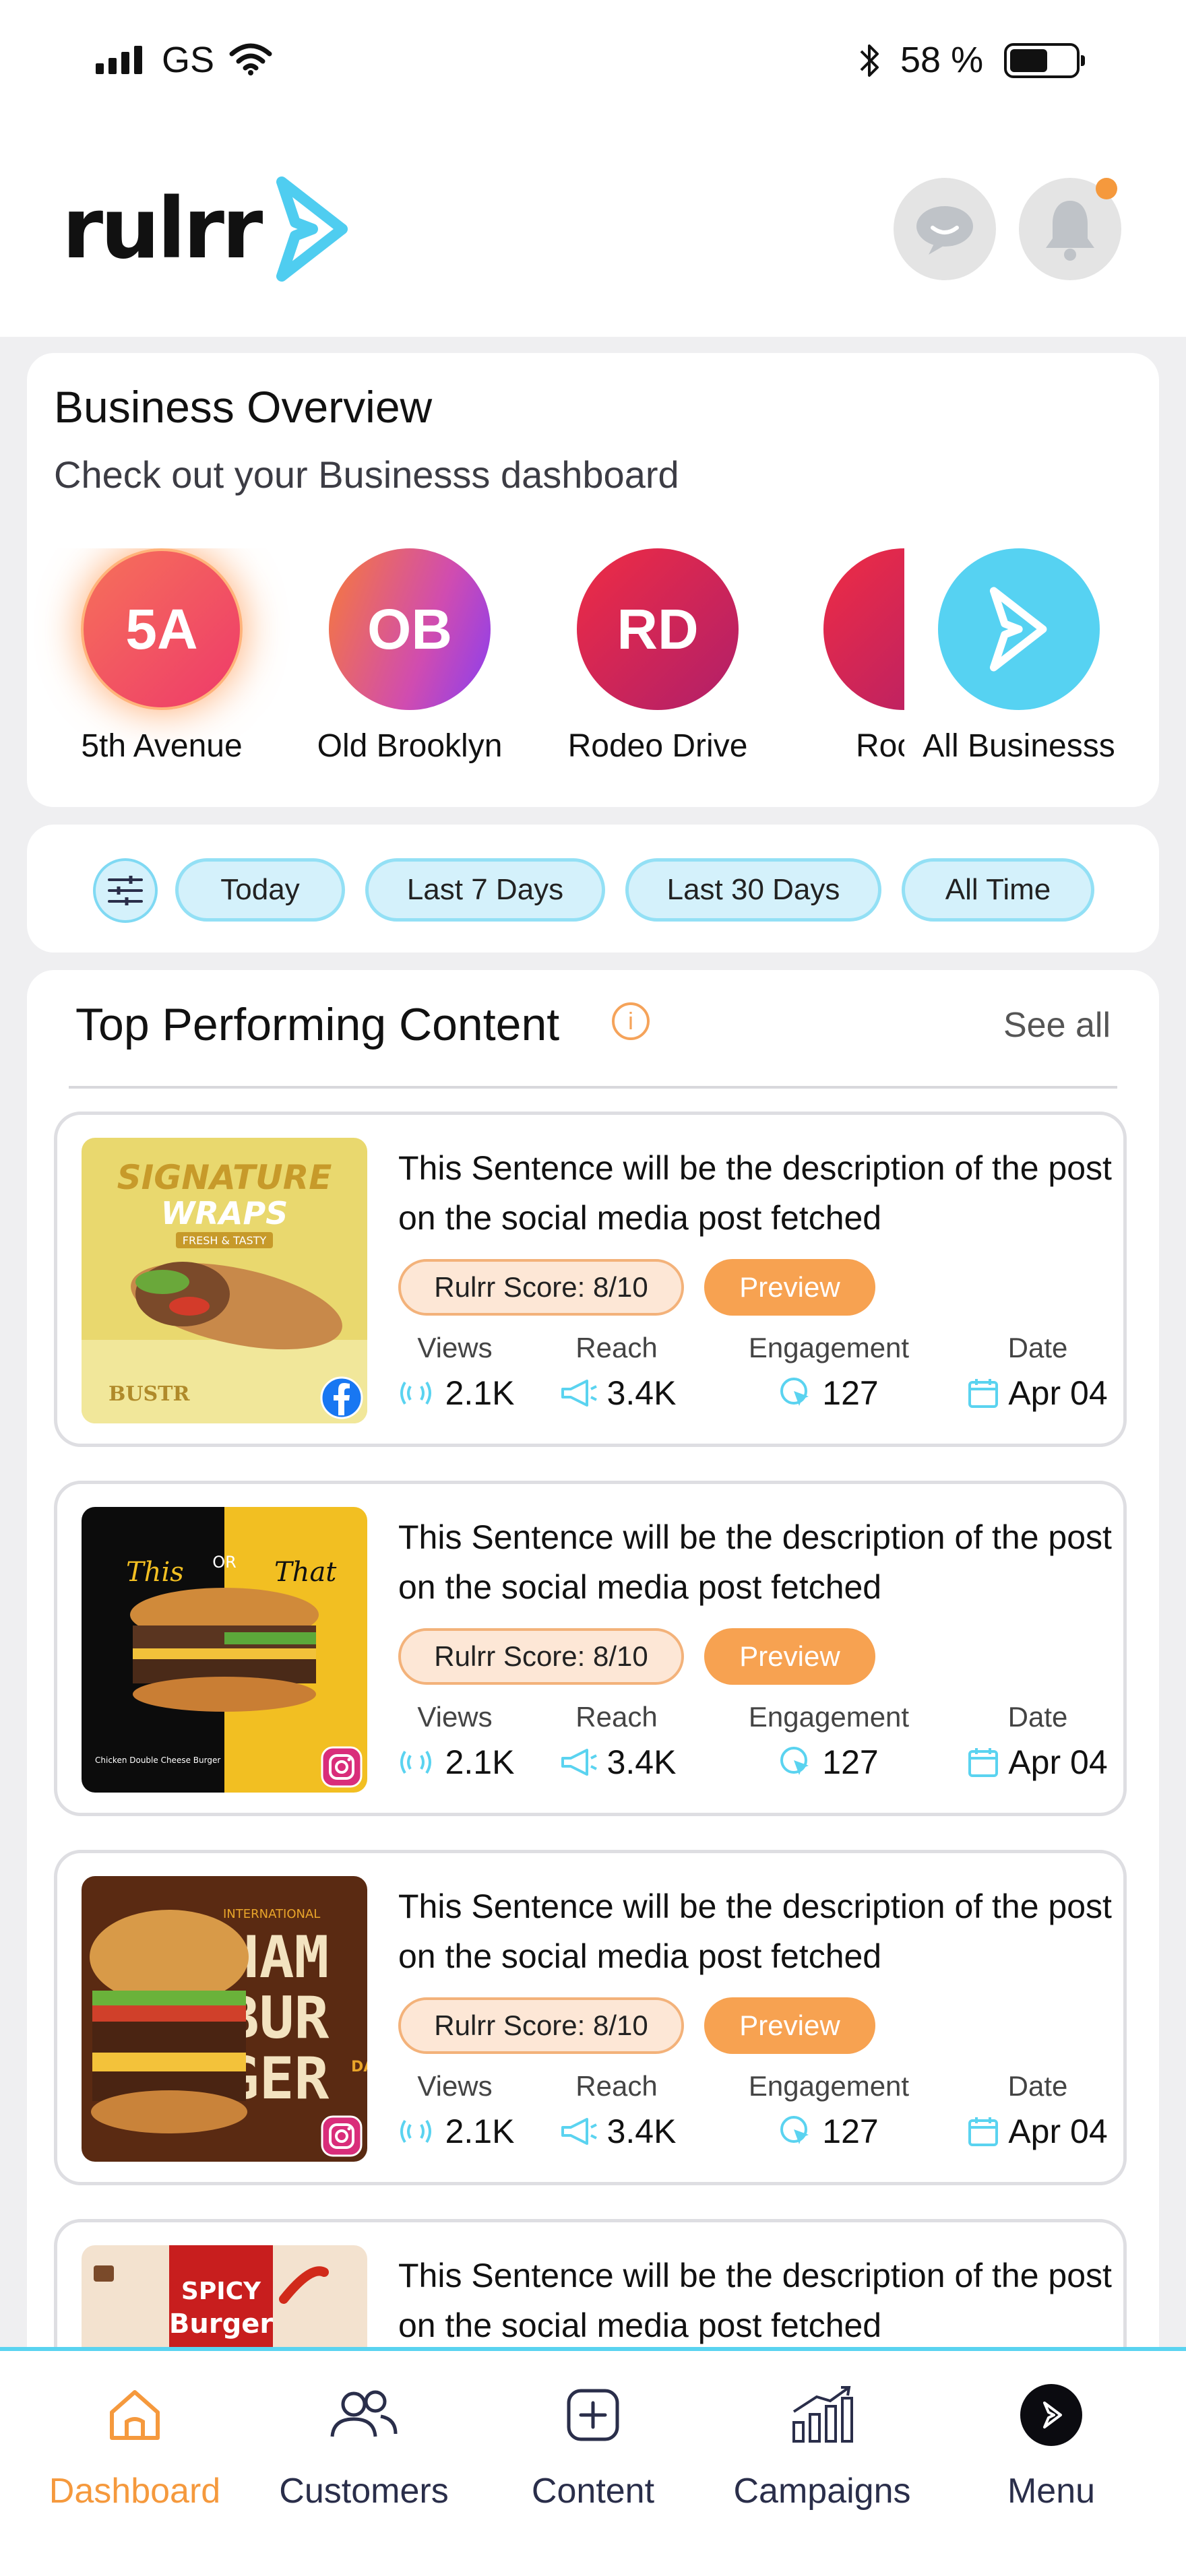 The image size is (1186, 2576). What do you see at coordinates (455, 2086) in the screenshot?
I see `stat-label: Views` at bounding box center [455, 2086].